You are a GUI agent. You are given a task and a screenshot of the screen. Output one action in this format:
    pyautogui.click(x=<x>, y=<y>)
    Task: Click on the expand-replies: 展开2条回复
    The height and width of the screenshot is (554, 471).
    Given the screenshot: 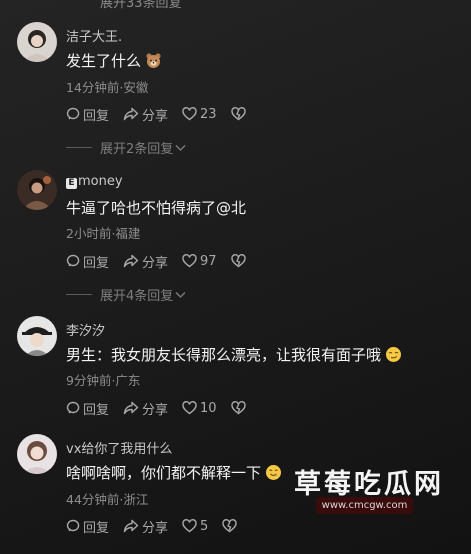 What is the action you would take?
    pyautogui.click(x=126, y=147)
    